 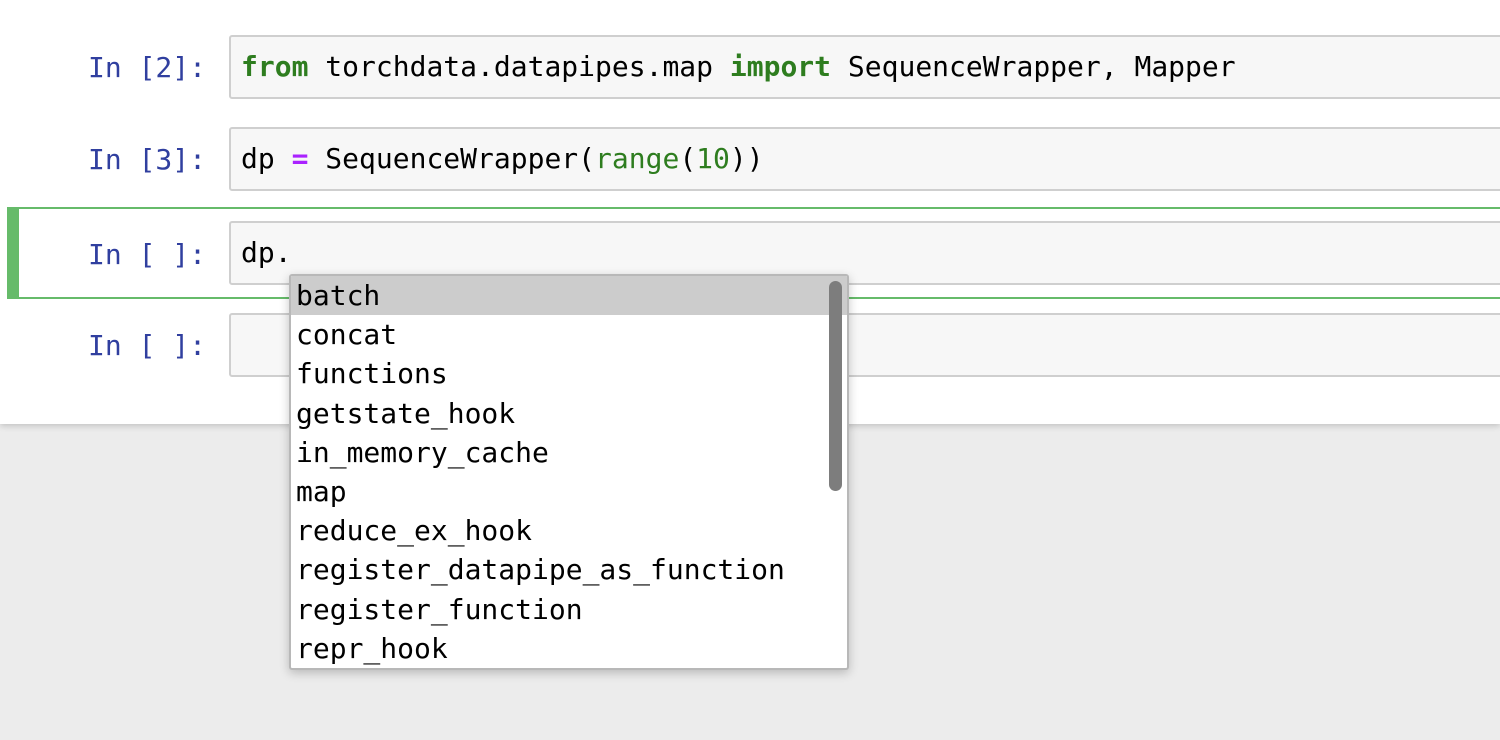 What do you see at coordinates (569, 373) in the screenshot?
I see `completion-item-functions: functions` at bounding box center [569, 373].